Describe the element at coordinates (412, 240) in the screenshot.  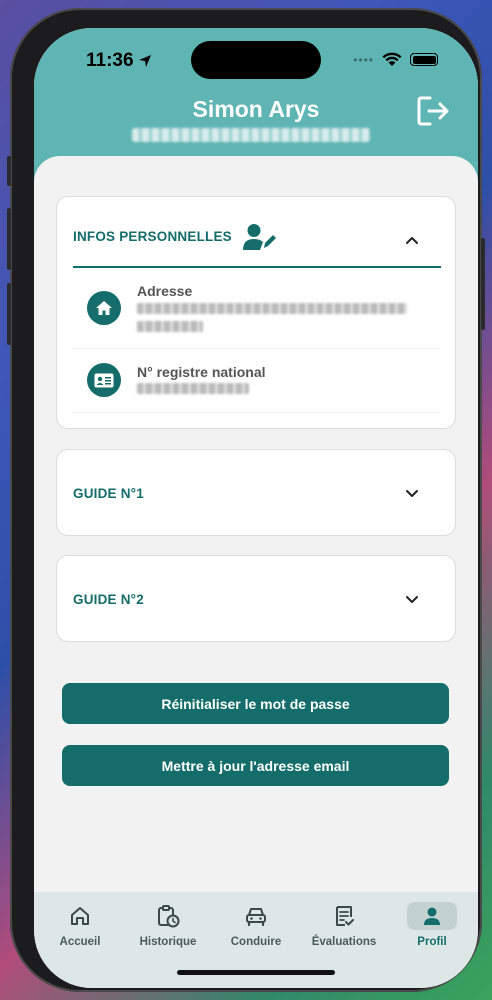
I see `chevron-up-icon` at that location.